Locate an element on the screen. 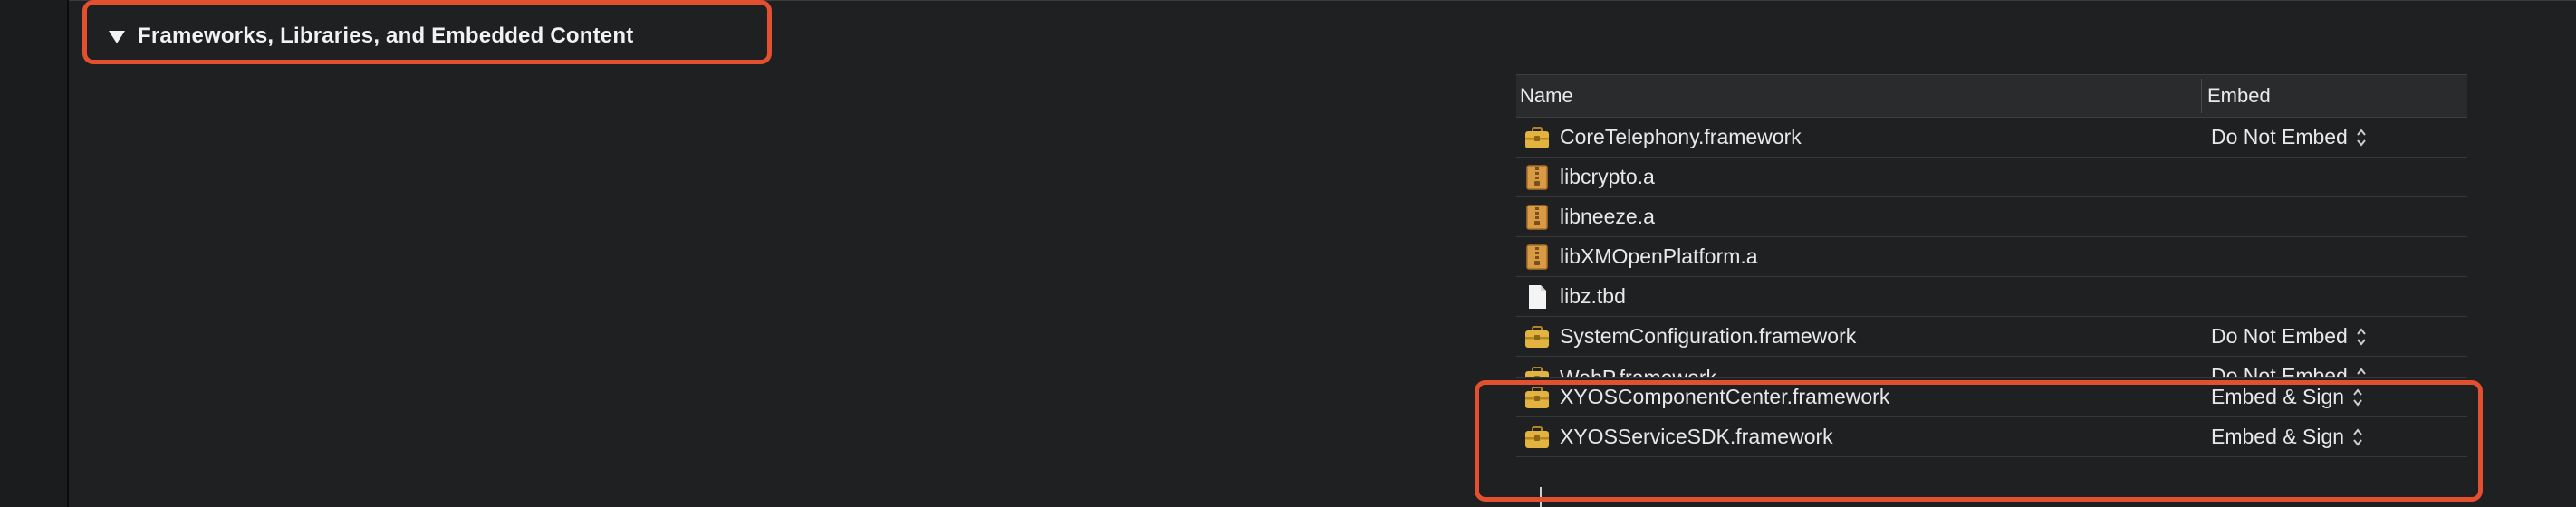 The width and height of the screenshot is (2576, 507). item-name: SystemConfiguration.framework is located at coordinates (1708, 336).